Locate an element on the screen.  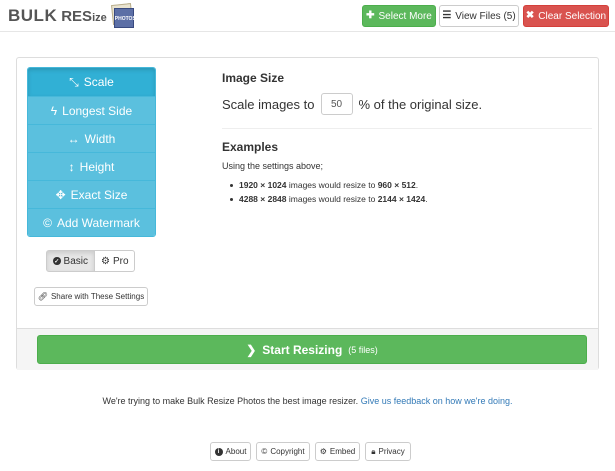
basic-mode-label: Basic is located at coordinates (75, 261).